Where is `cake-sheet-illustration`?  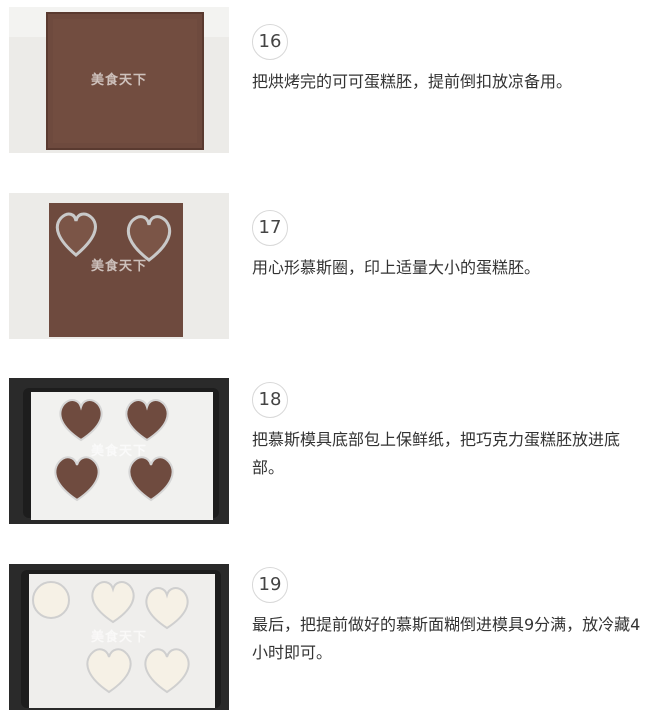
cake-sheet-illustration is located at coordinates (119, 80).